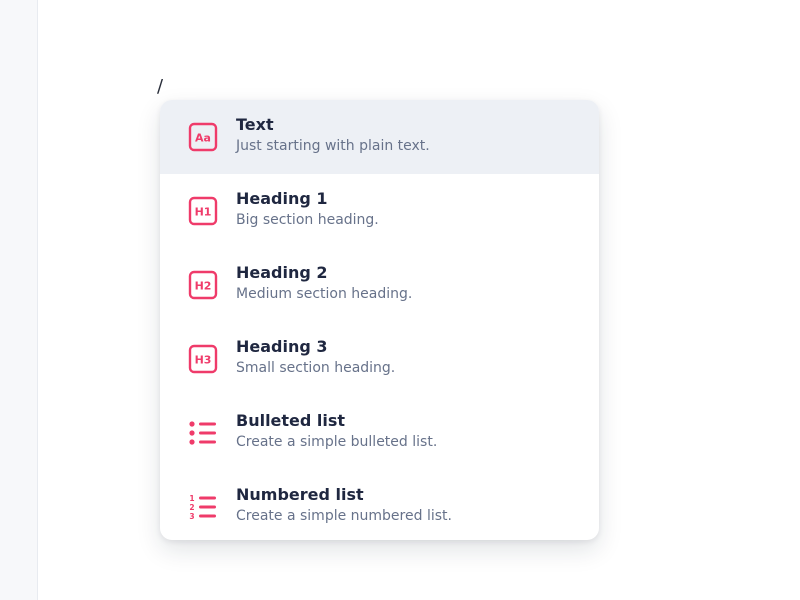  I want to click on heading-2-icon: H2, so click(203, 285).